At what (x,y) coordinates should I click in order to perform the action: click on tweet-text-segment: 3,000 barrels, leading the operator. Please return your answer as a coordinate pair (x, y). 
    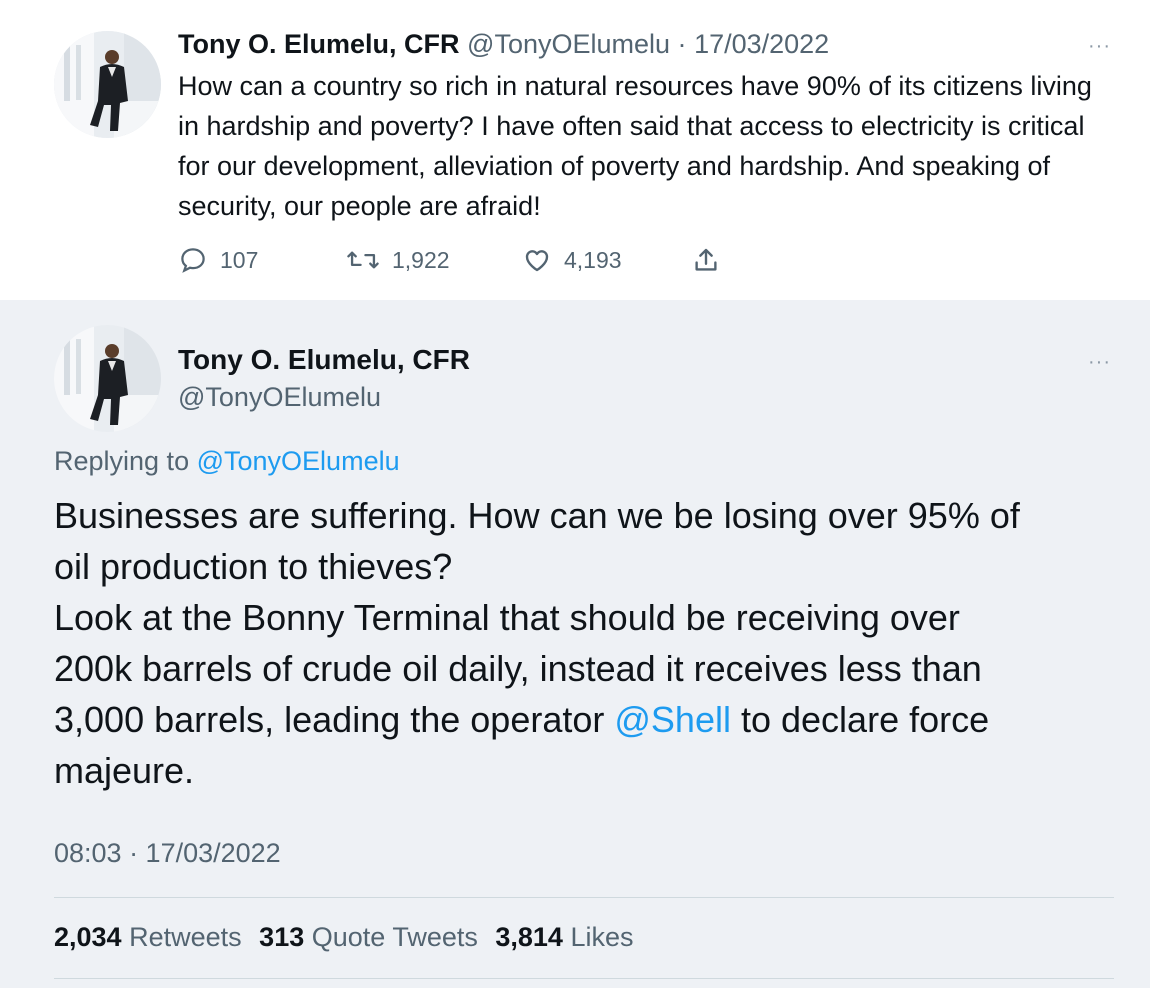
    Looking at the image, I should click on (334, 719).